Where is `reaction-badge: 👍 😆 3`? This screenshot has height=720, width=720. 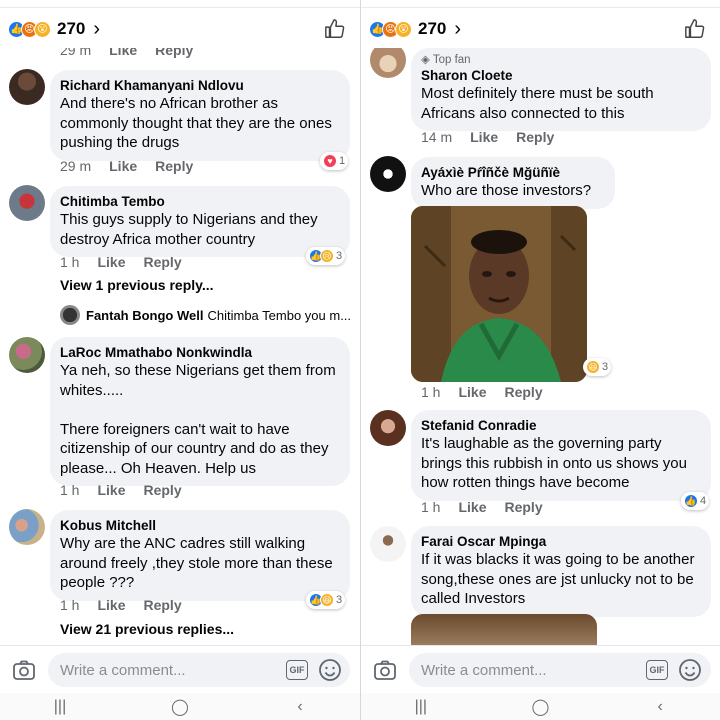
reaction-badge: 👍 😆 3 is located at coordinates (326, 600).